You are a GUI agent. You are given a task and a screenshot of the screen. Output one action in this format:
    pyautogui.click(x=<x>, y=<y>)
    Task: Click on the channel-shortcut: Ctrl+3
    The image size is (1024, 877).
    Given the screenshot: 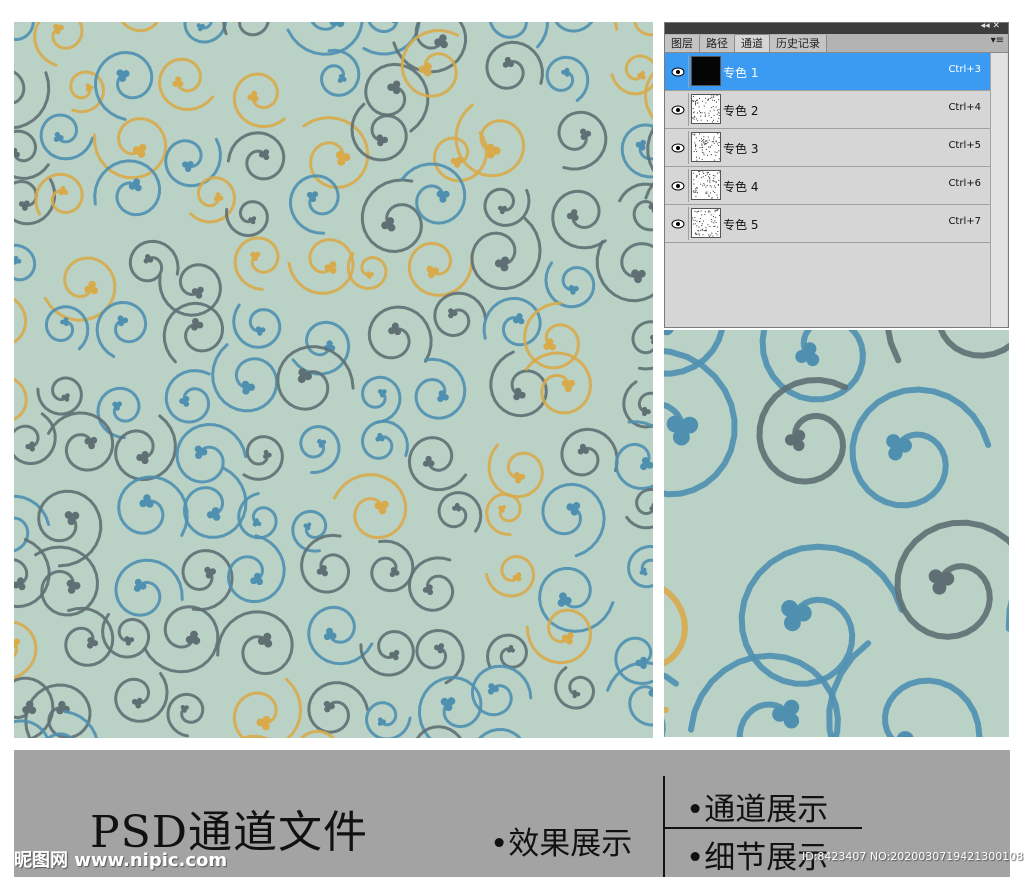 What is the action you would take?
    pyautogui.click(x=964, y=69)
    